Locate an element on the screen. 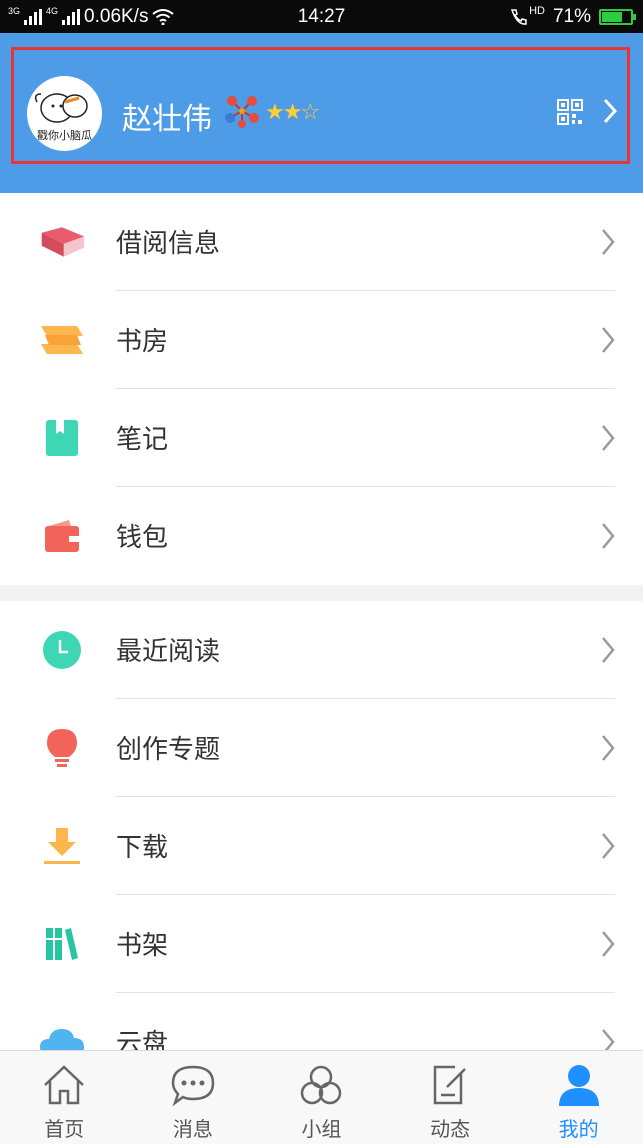  menu-item-download: 下载 is located at coordinates (321, 846).